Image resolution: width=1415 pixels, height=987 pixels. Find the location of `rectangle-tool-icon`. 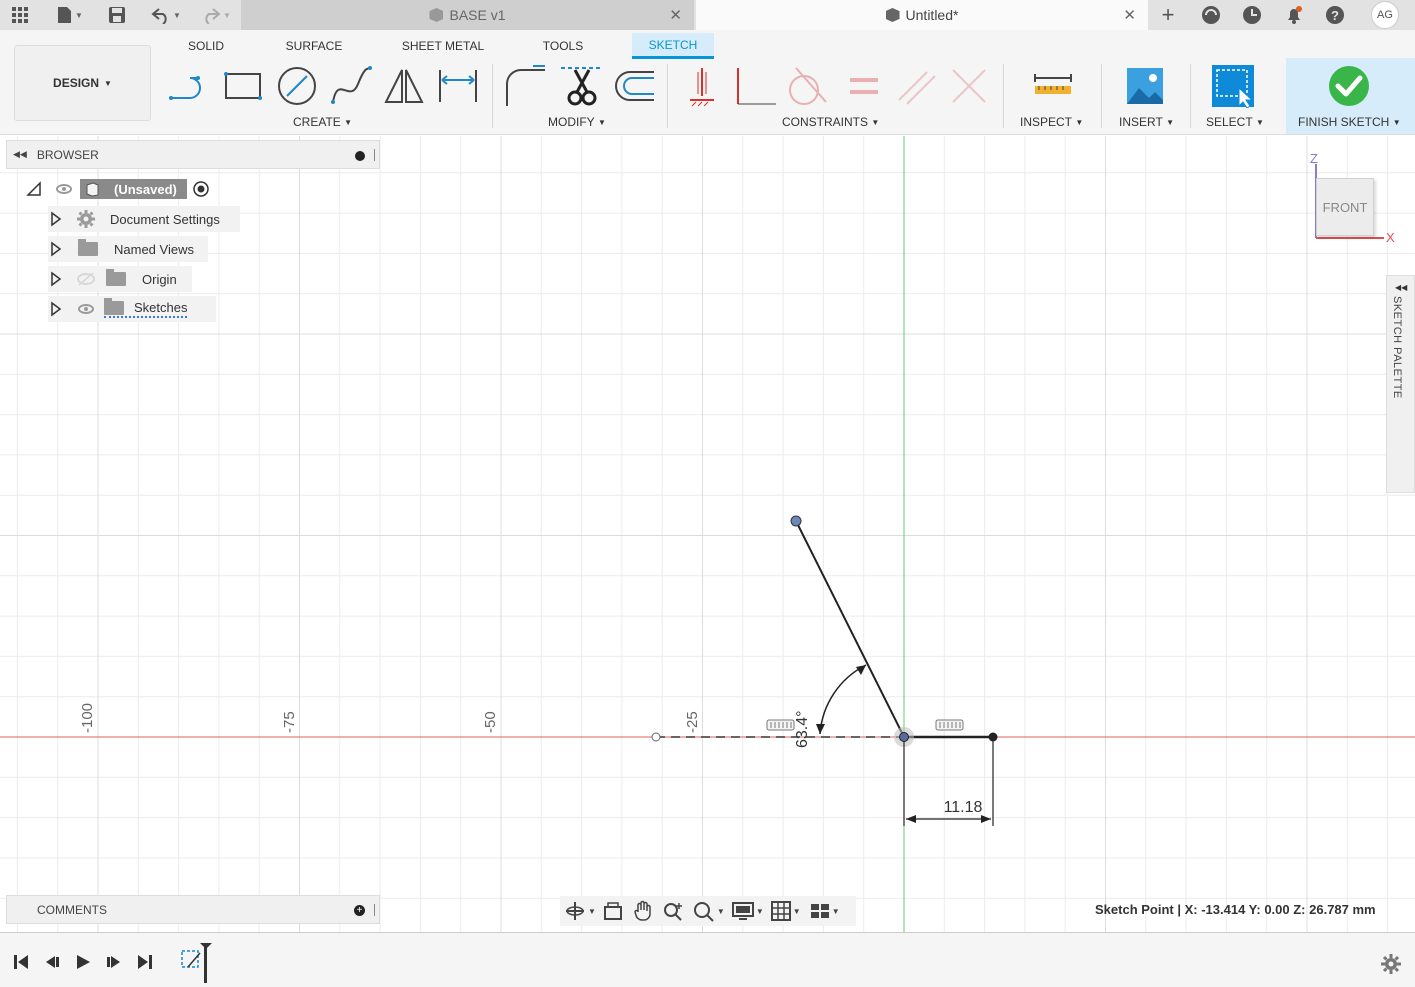

rectangle-tool-icon is located at coordinates (243, 86).